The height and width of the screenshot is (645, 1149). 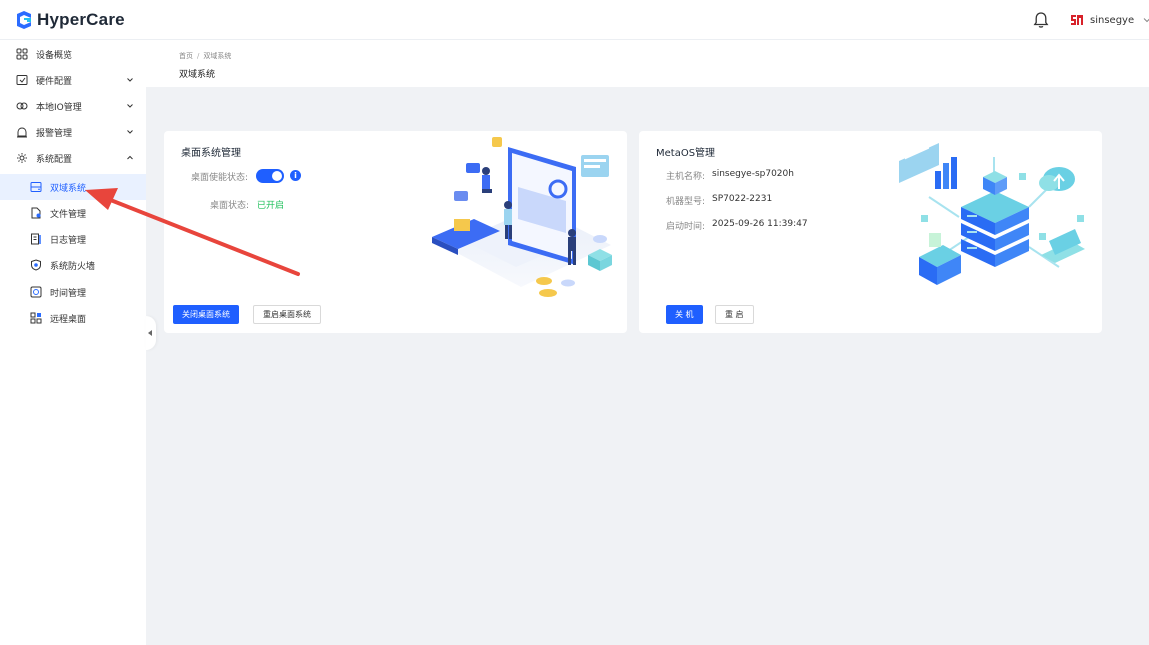 What do you see at coordinates (686, 177) in the screenshot?
I see `hostname-label: 主机名称:` at bounding box center [686, 177].